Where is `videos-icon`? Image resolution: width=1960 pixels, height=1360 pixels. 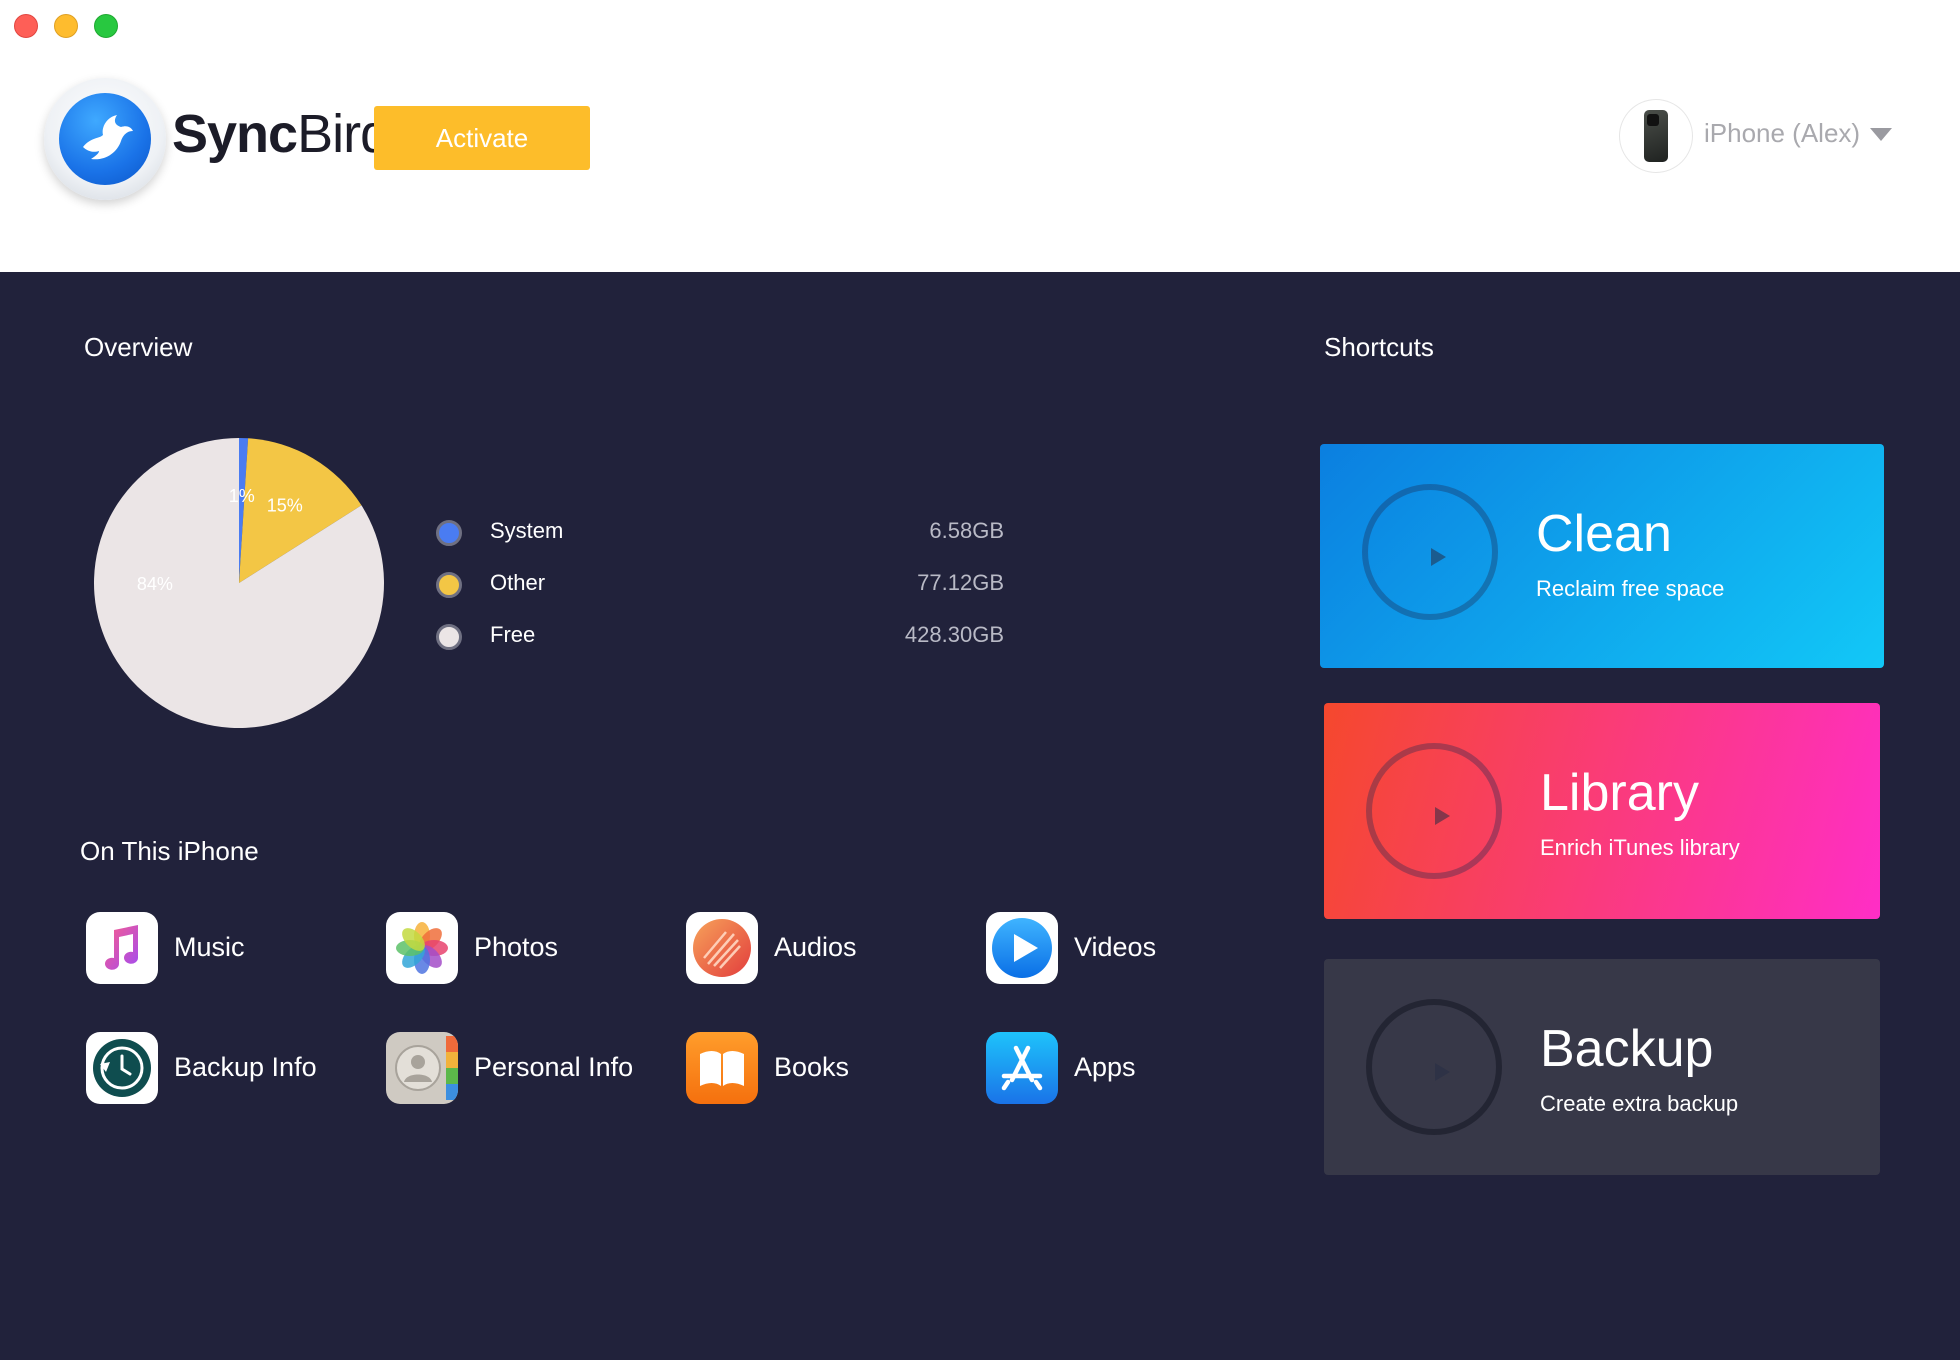
videos-icon is located at coordinates (1022, 948).